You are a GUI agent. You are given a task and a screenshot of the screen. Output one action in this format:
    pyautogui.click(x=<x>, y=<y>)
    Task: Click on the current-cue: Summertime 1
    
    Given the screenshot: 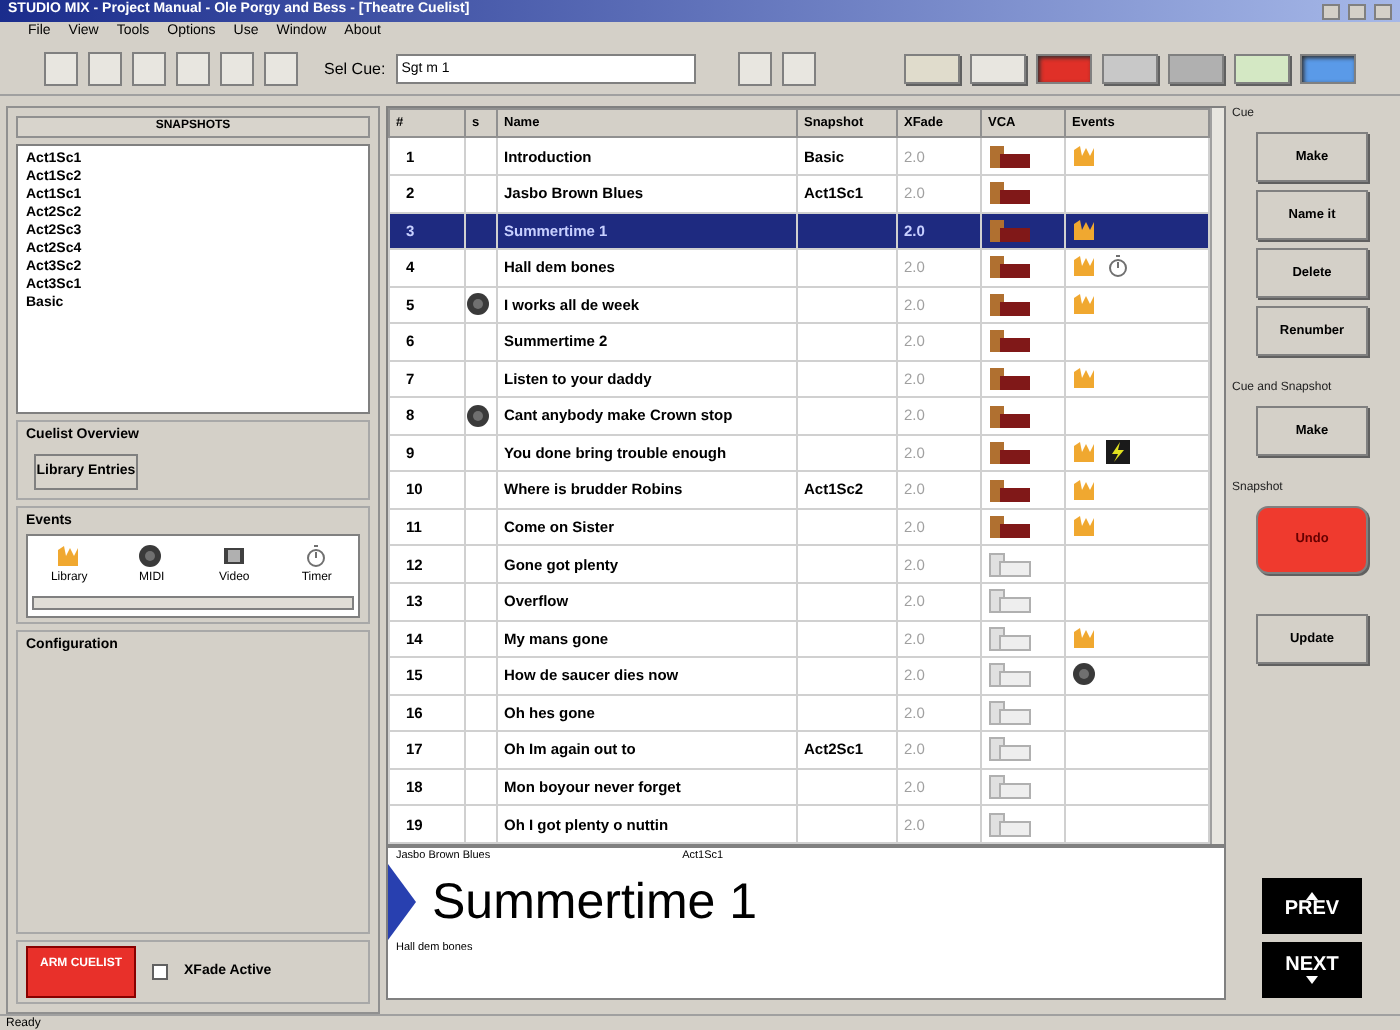 What is the action you would take?
    pyautogui.click(x=595, y=902)
    